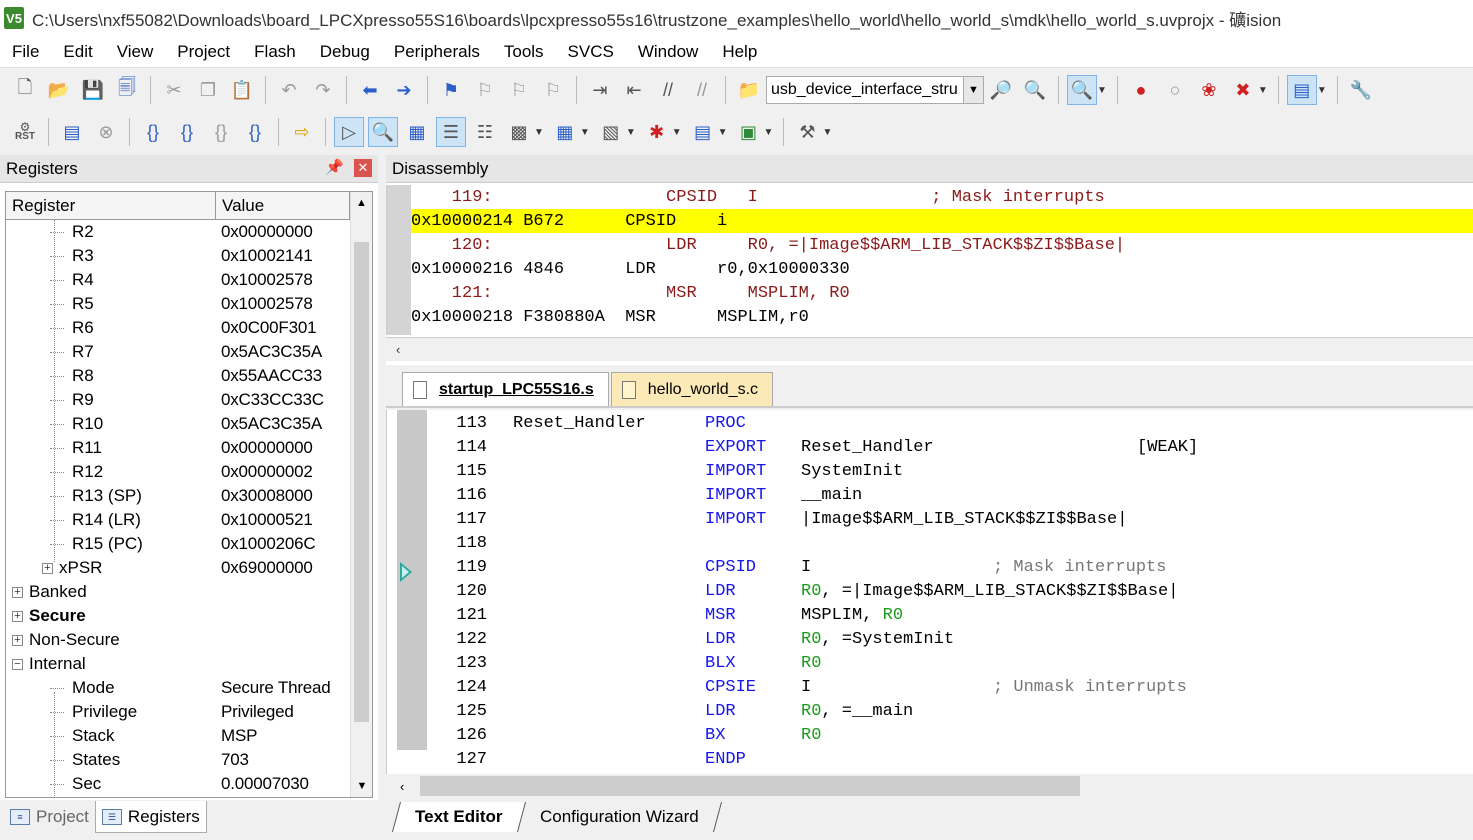 This screenshot has height=840, width=1473. What do you see at coordinates (930, 738) in the screenshot?
I see `code-line: 126 BX R0` at bounding box center [930, 738].